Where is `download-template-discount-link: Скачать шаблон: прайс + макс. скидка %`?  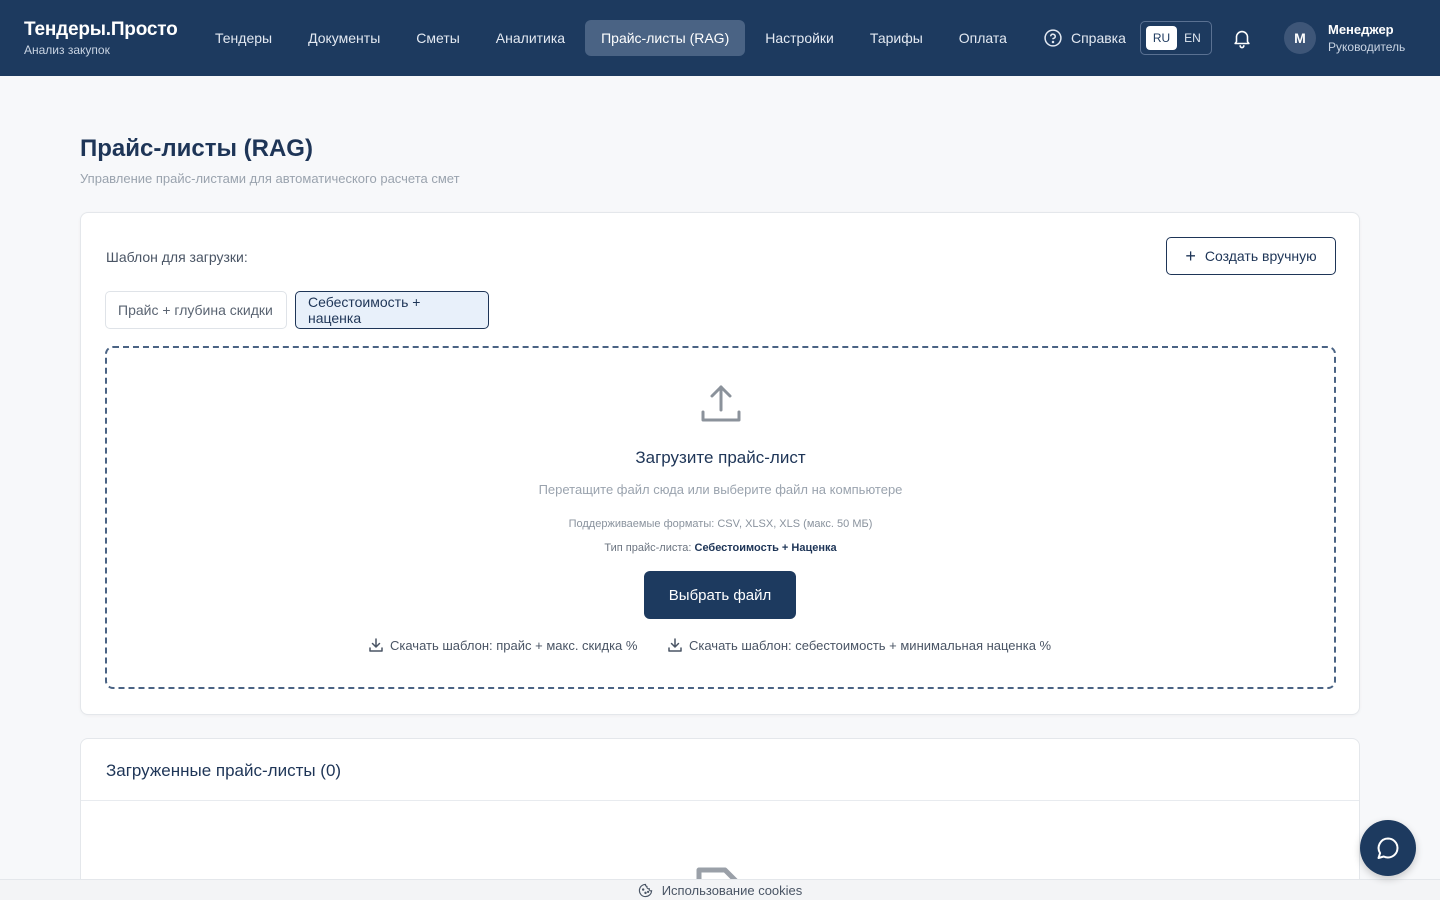 download-template-discount-link: Скачать шаблон: прайс + макс. скидка % is located at coordinates (502, 645).